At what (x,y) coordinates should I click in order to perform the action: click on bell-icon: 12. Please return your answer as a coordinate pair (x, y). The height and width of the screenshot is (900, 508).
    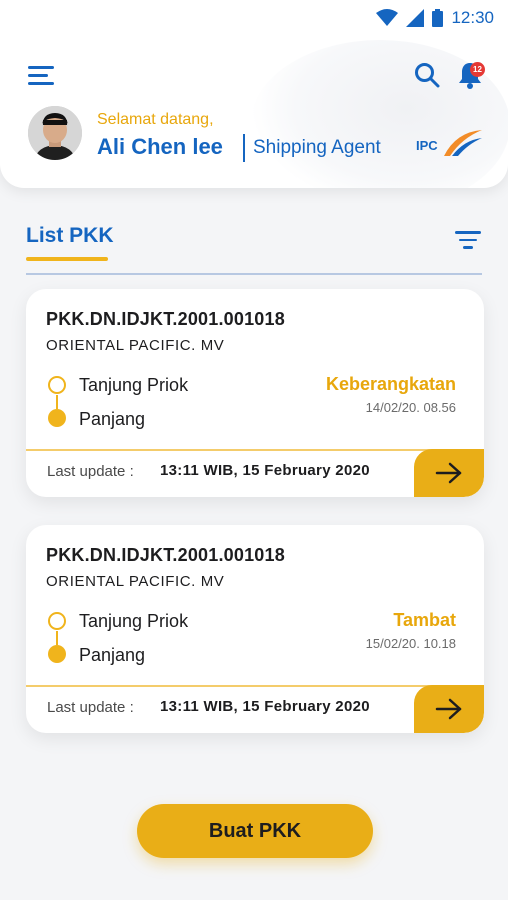
    Looking at the image, I should click on (470, 75).